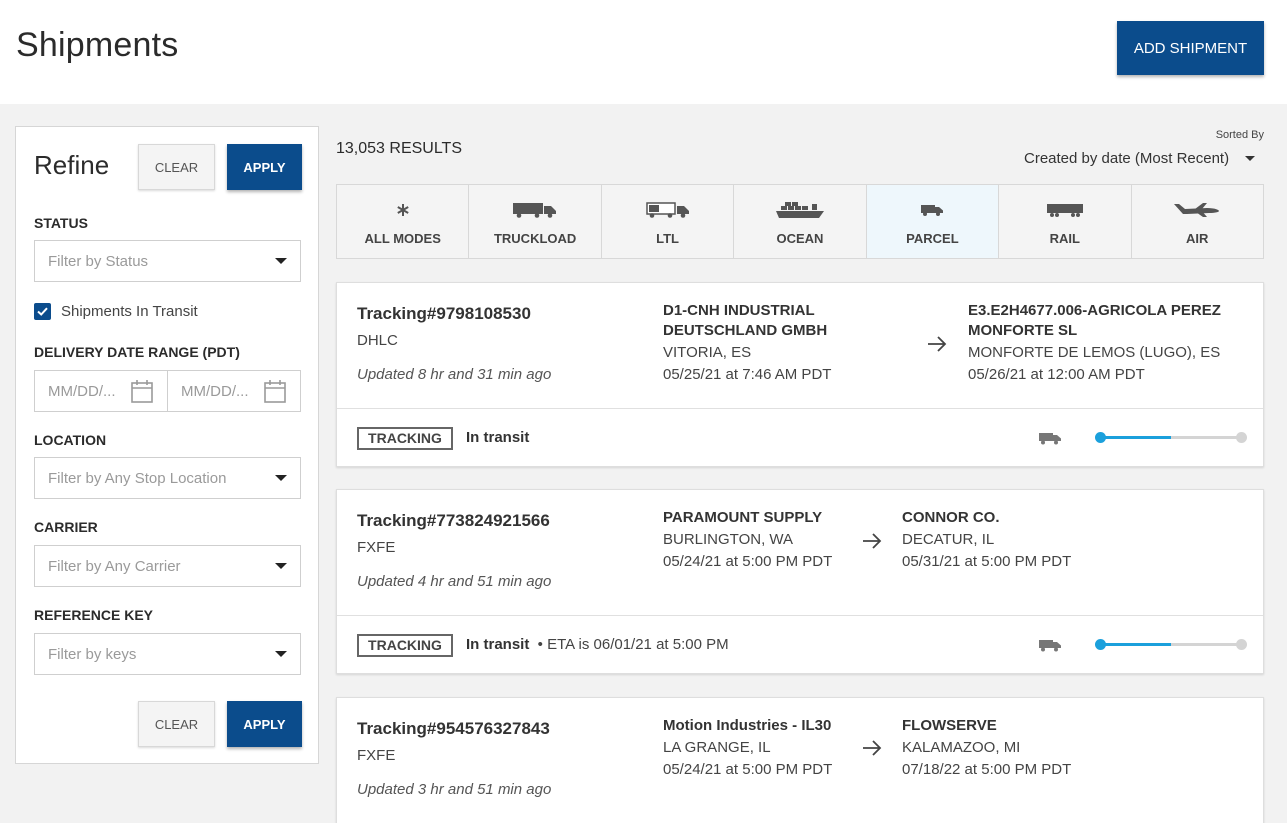  Describe the element at coordinates (453, 521) in the screenshot. I see `tracking-number: Tracking#773824921566` at that location.